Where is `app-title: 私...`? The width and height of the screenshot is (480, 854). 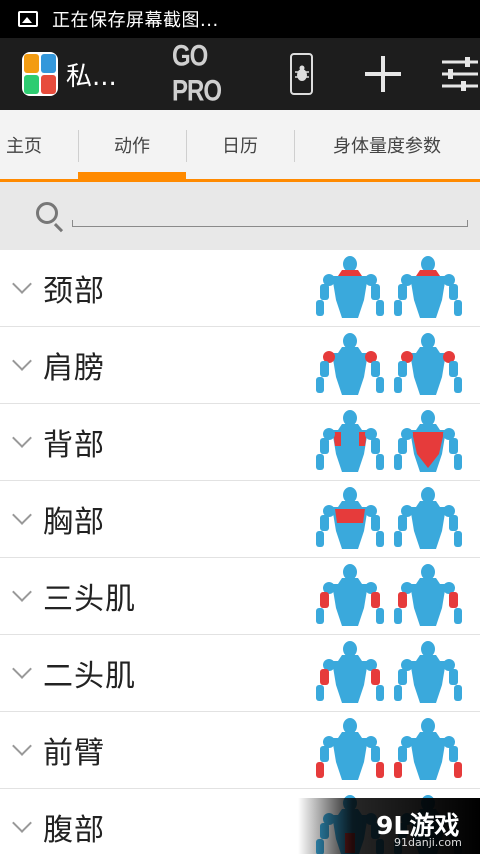
app-title: 私... is located at coordinates (91, 76).